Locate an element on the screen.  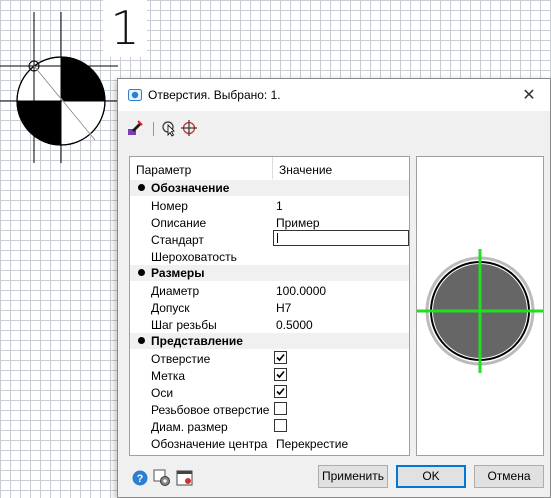
help-icon: ? is located at coordinates (140, 478).